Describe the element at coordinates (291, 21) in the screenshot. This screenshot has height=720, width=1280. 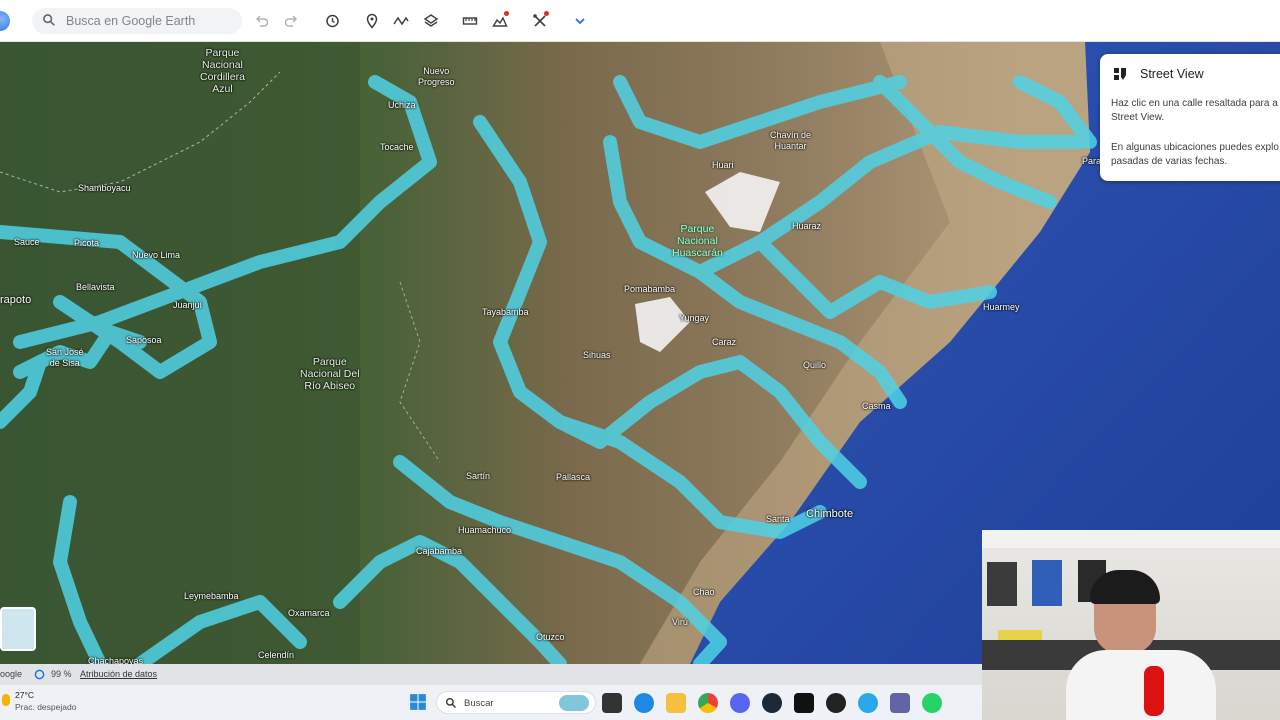
I see `redo-icon` at that location.